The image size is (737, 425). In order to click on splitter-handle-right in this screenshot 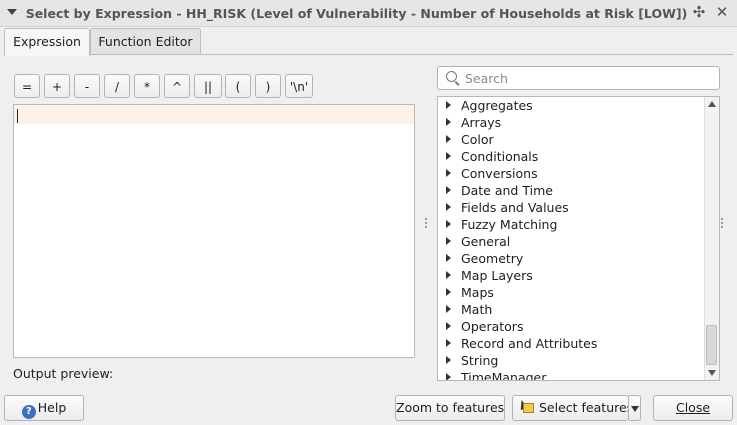, I will do `click(722, 225)`.